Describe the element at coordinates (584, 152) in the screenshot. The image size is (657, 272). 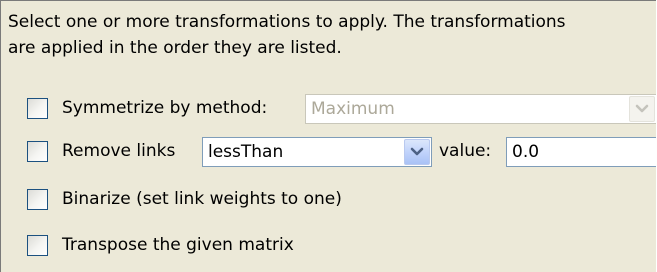
I see `remove-links-value-input` at that location.